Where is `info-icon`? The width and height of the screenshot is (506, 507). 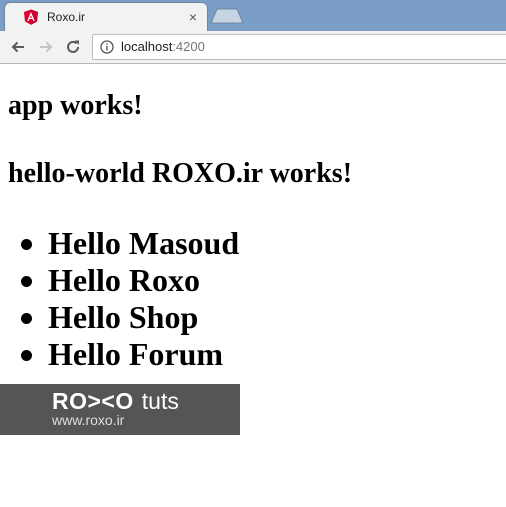 info-icon is located at coordinates (107, 47).